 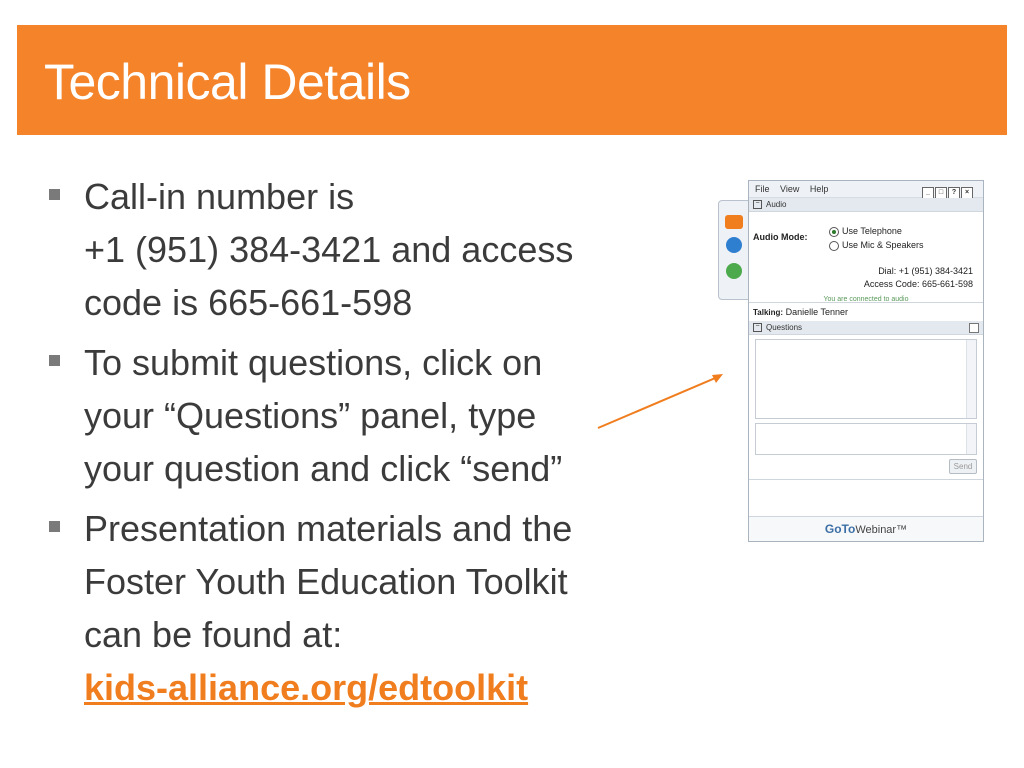 I want to click on gotowebinar-logo: GoToWebinar™, so click(x=866, y=528).